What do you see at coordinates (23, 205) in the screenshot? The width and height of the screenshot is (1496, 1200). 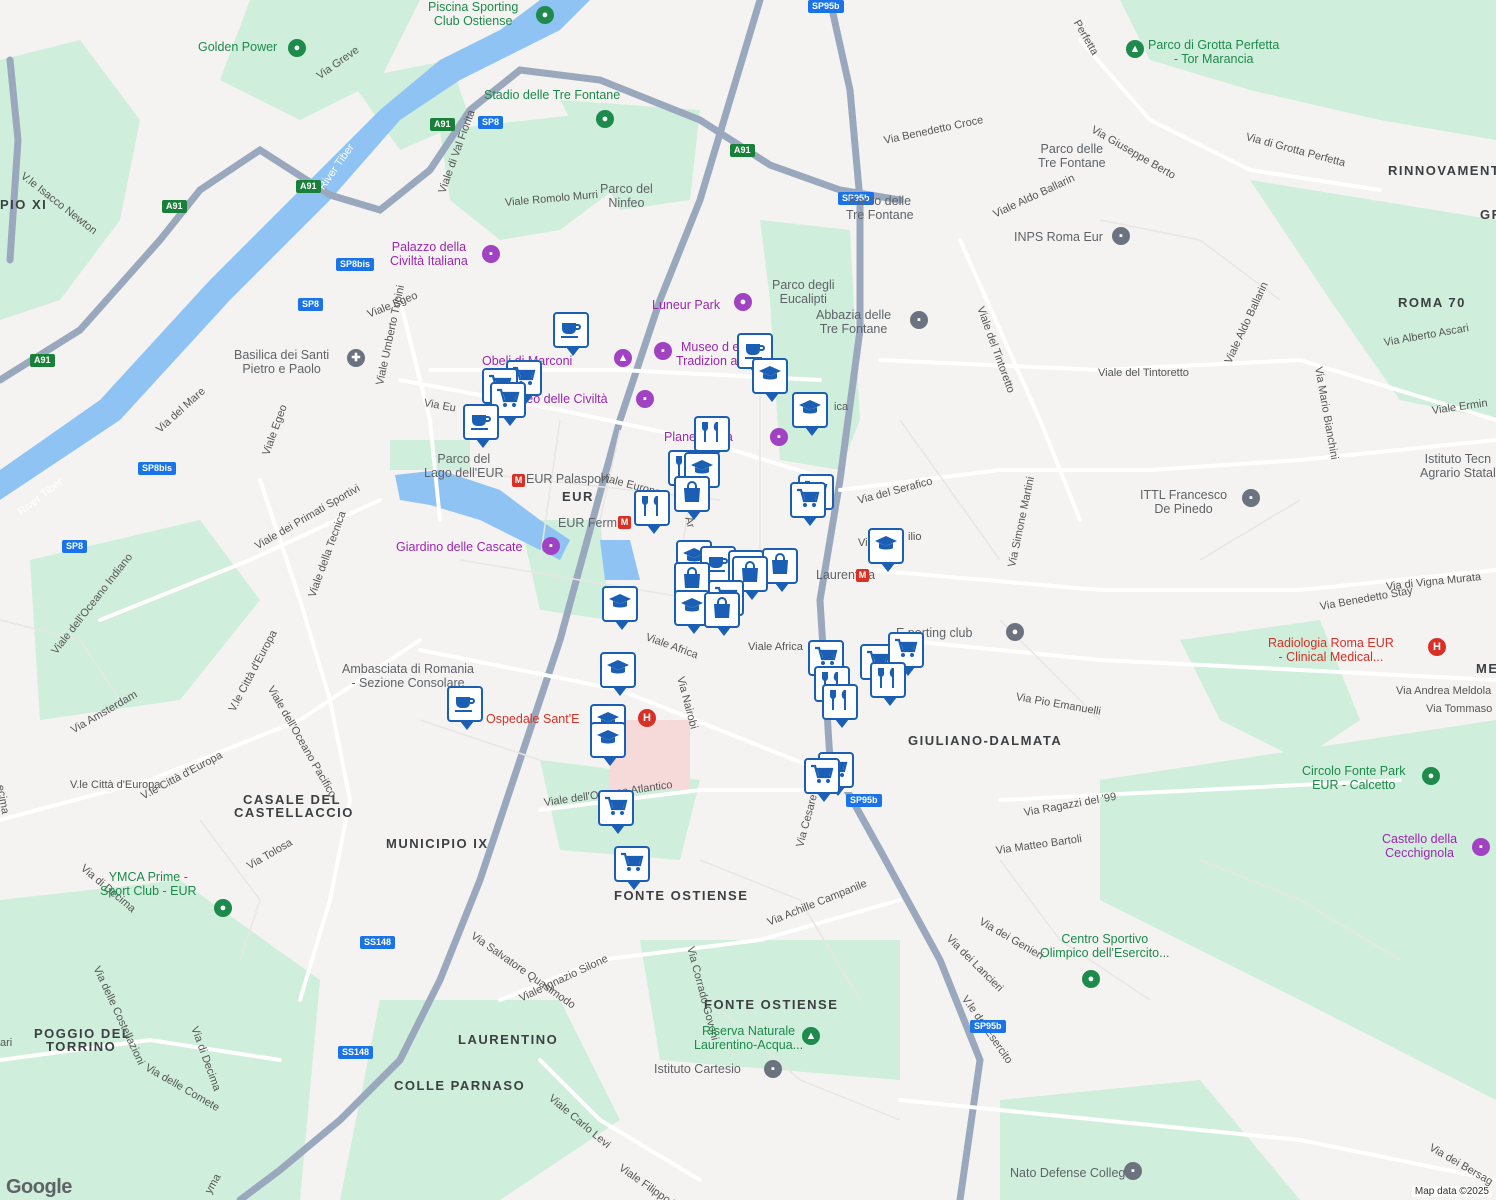 I see `area-label: PIO XI` at bounding box center [23, 205].